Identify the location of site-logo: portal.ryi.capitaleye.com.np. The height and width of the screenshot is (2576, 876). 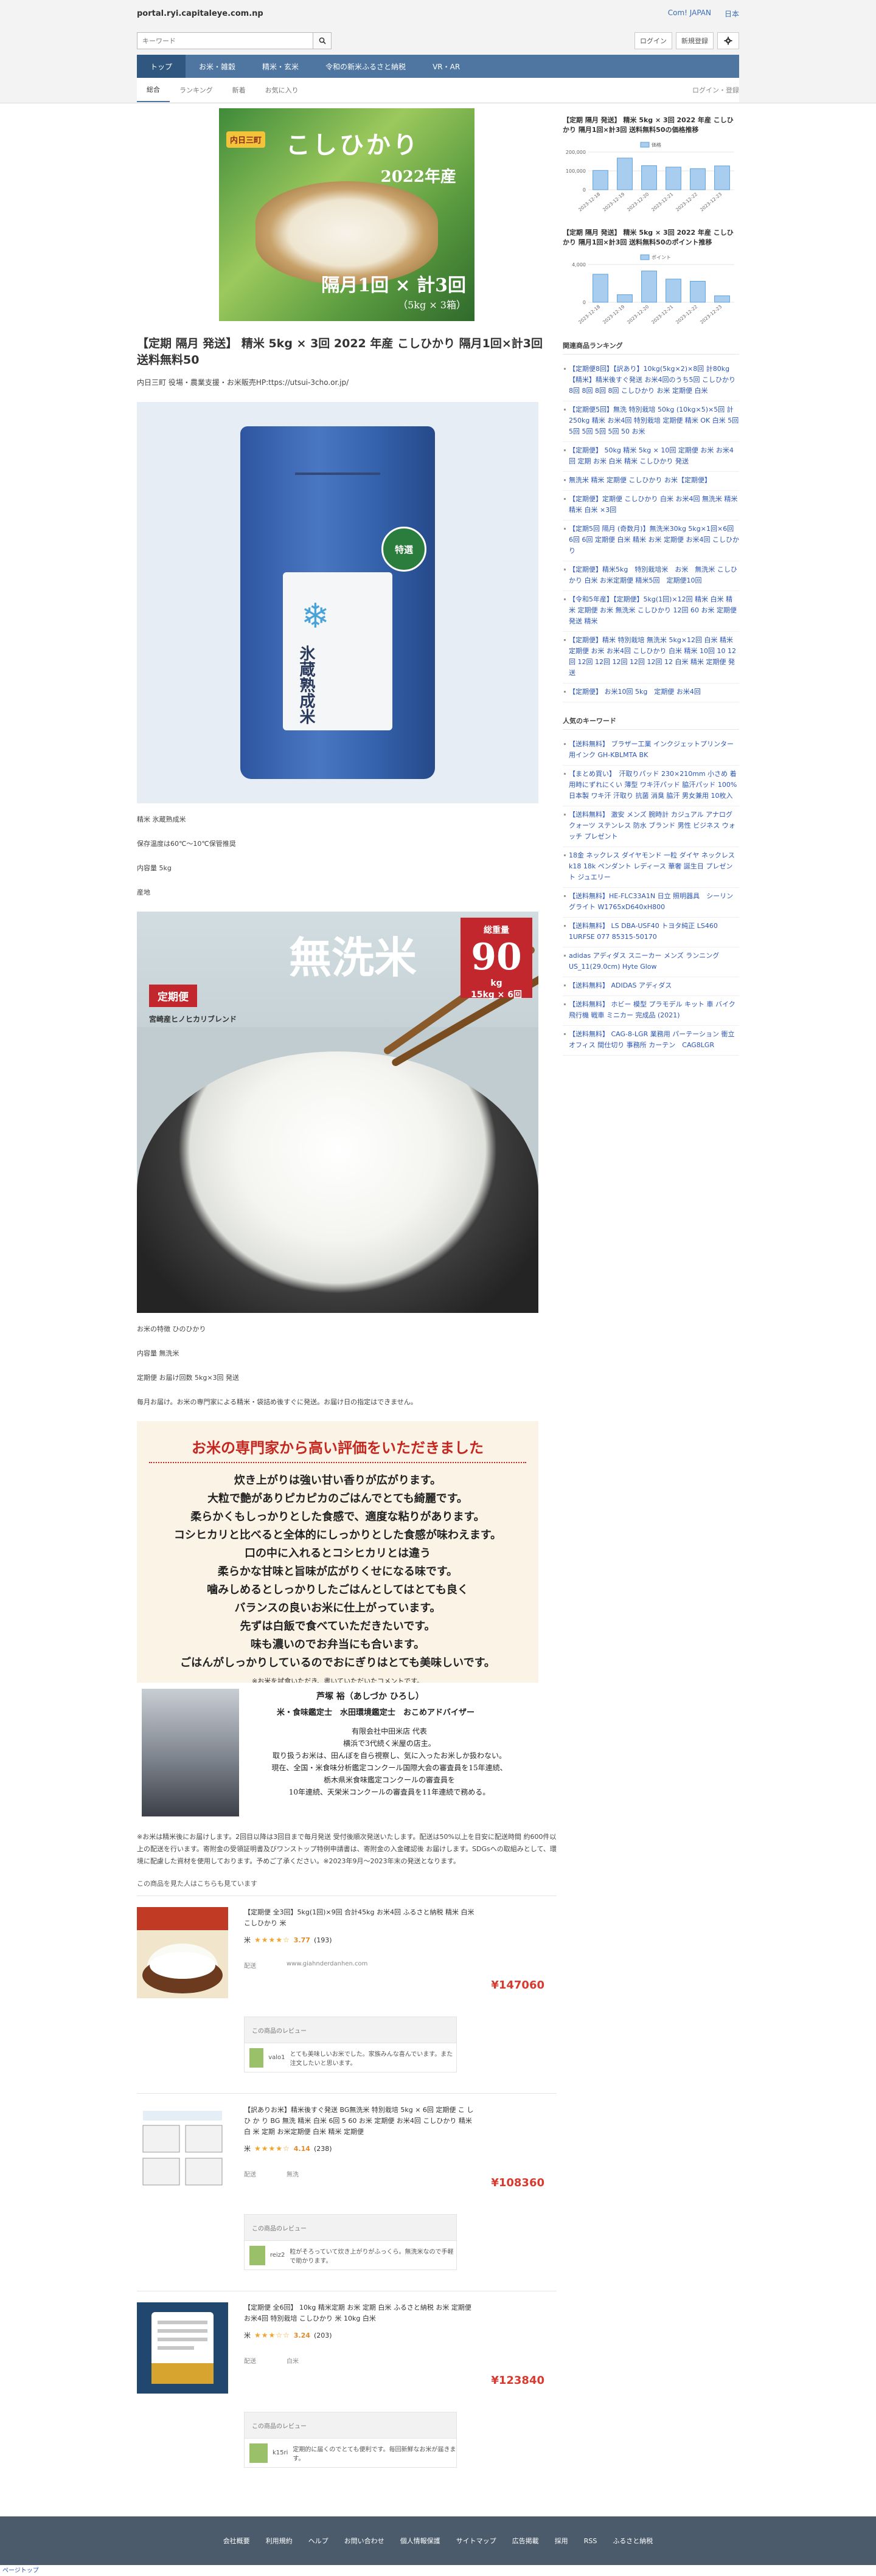
(200, 13).